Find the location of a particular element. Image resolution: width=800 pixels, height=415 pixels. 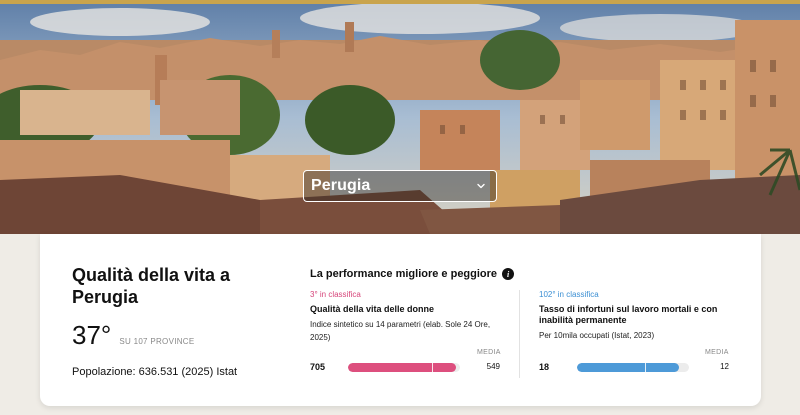

best-bar-track is located at coordinates (404, 367).